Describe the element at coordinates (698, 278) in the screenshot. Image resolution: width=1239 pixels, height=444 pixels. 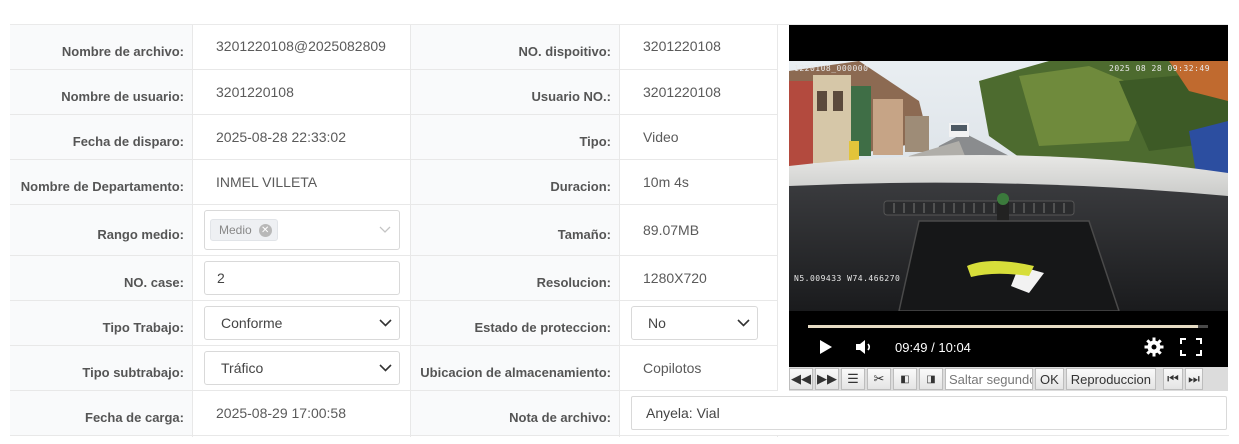
I see `value-resolucion: 1280X720` at that location.